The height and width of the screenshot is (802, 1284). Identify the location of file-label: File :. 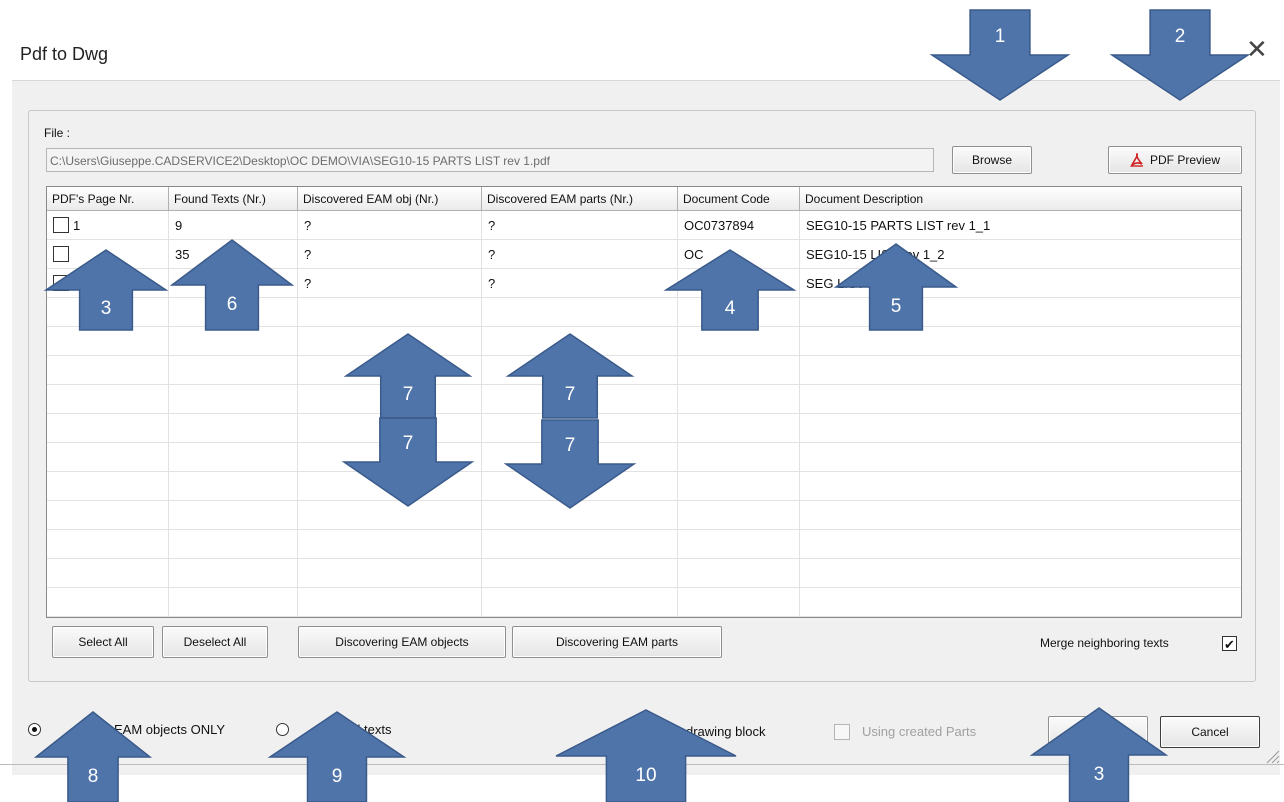
(57, 133).